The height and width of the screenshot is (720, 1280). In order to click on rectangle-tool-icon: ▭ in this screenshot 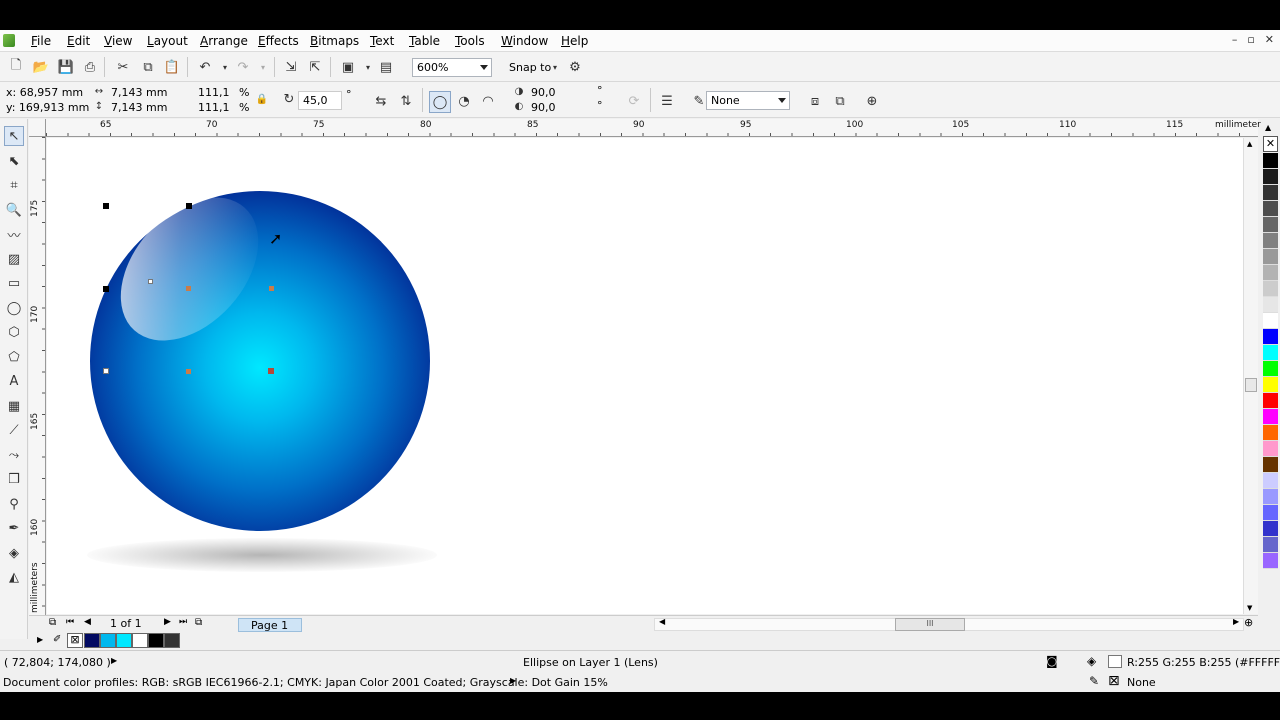, I will do `click(14, 283)`.